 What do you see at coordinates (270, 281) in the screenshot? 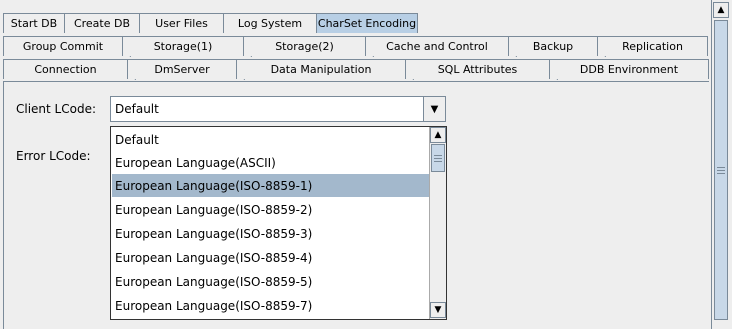
I see `list-item: European Language(ISO-8859-5)` at bounding box center [270, 281].